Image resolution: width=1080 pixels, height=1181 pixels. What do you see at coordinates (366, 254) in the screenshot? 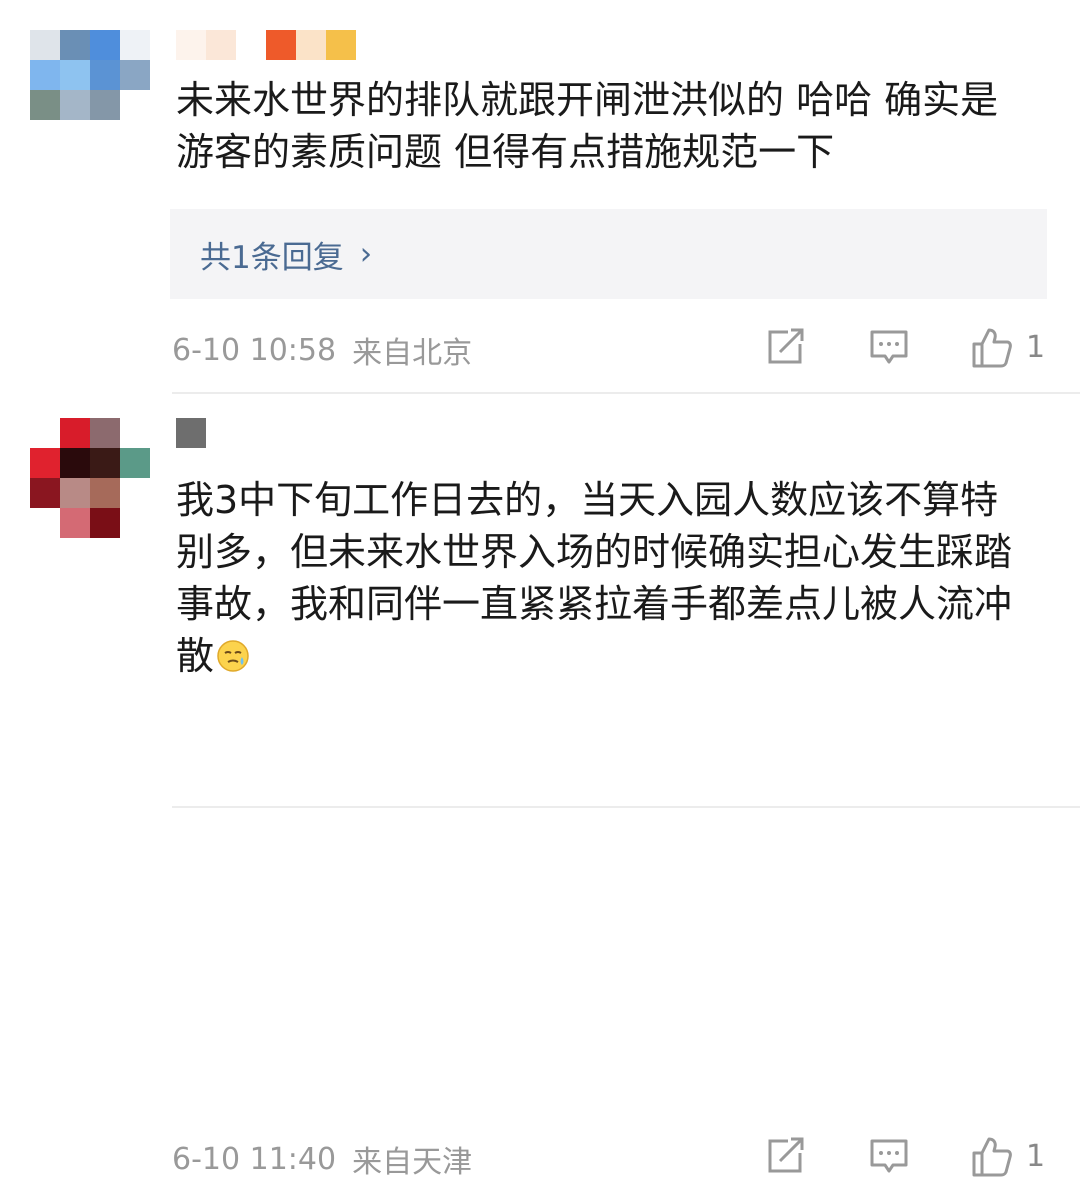
I see `chevron-right-icon: ›` at bounding box center [366, 254].